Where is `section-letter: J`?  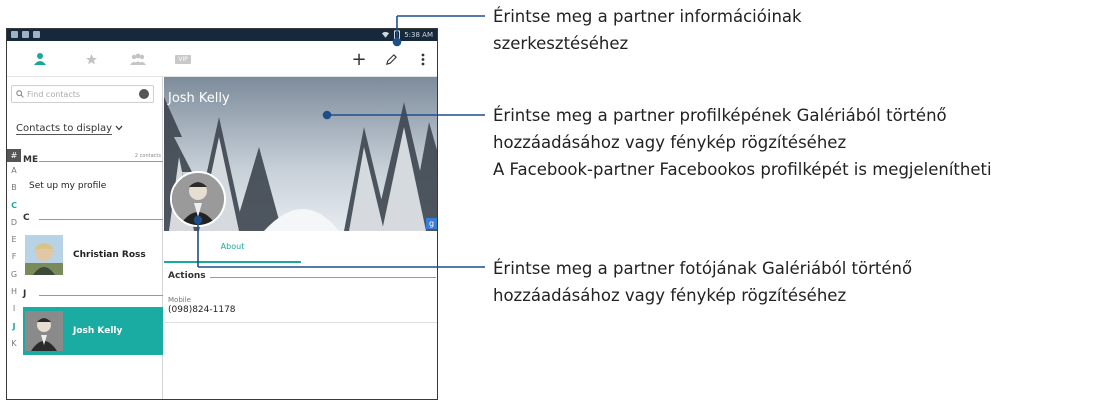
section-letter: J is located at coordinates (25, 294).